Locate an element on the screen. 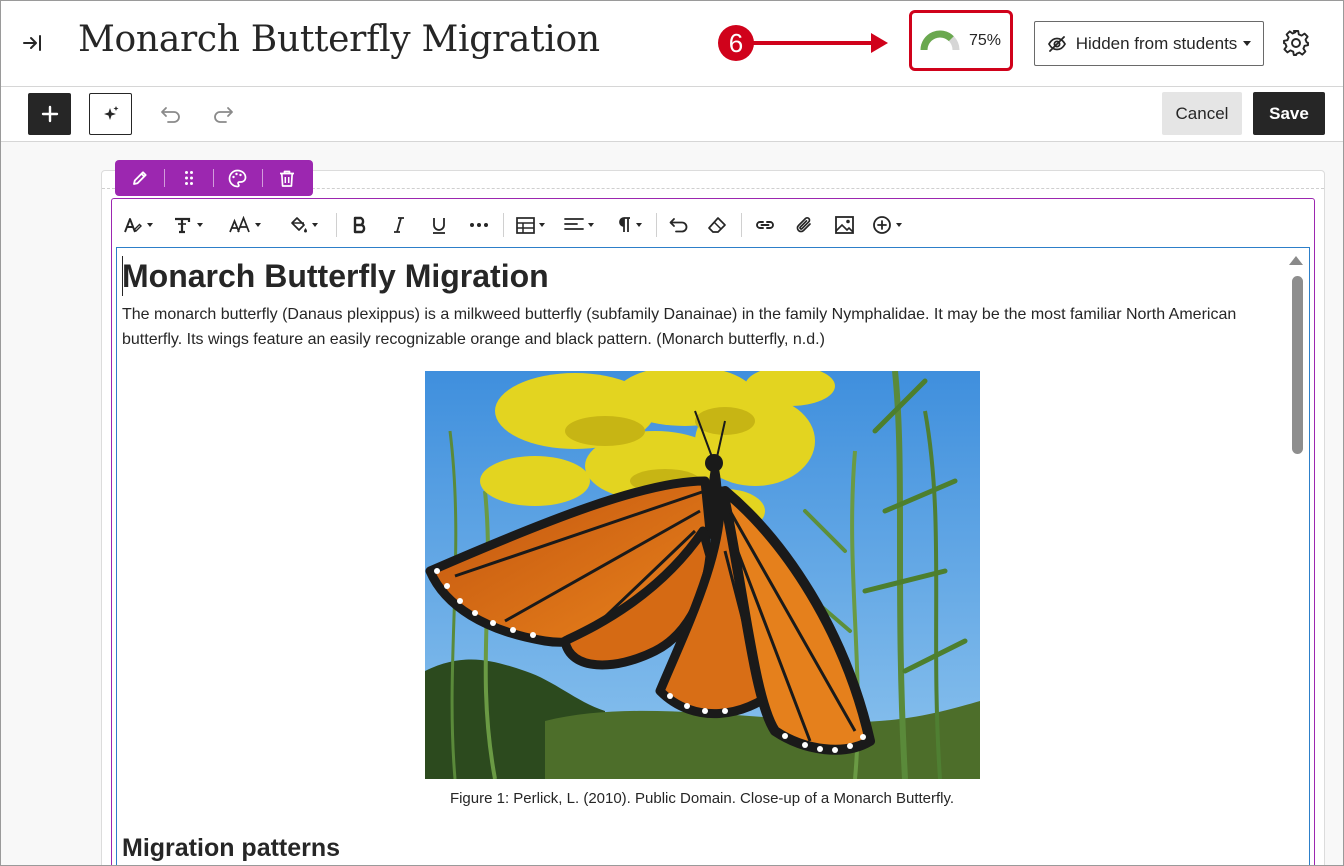 This screenshot has height=866, width=1344. insert-link-button is located at coordinates (765, 225).